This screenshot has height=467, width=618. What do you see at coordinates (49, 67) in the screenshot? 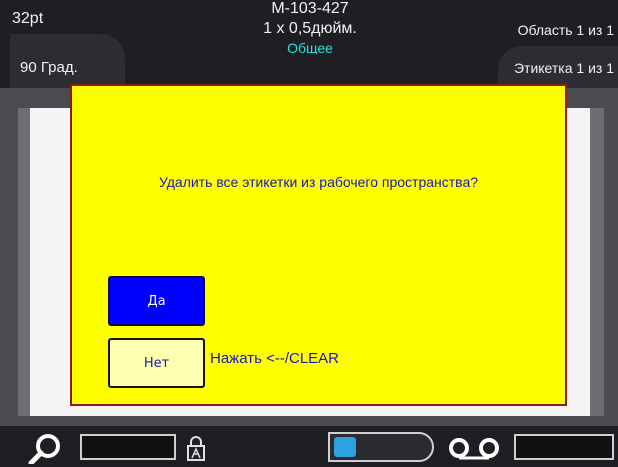
I see `rotation-value: 90 Град.` at bounding box center [49, 67].